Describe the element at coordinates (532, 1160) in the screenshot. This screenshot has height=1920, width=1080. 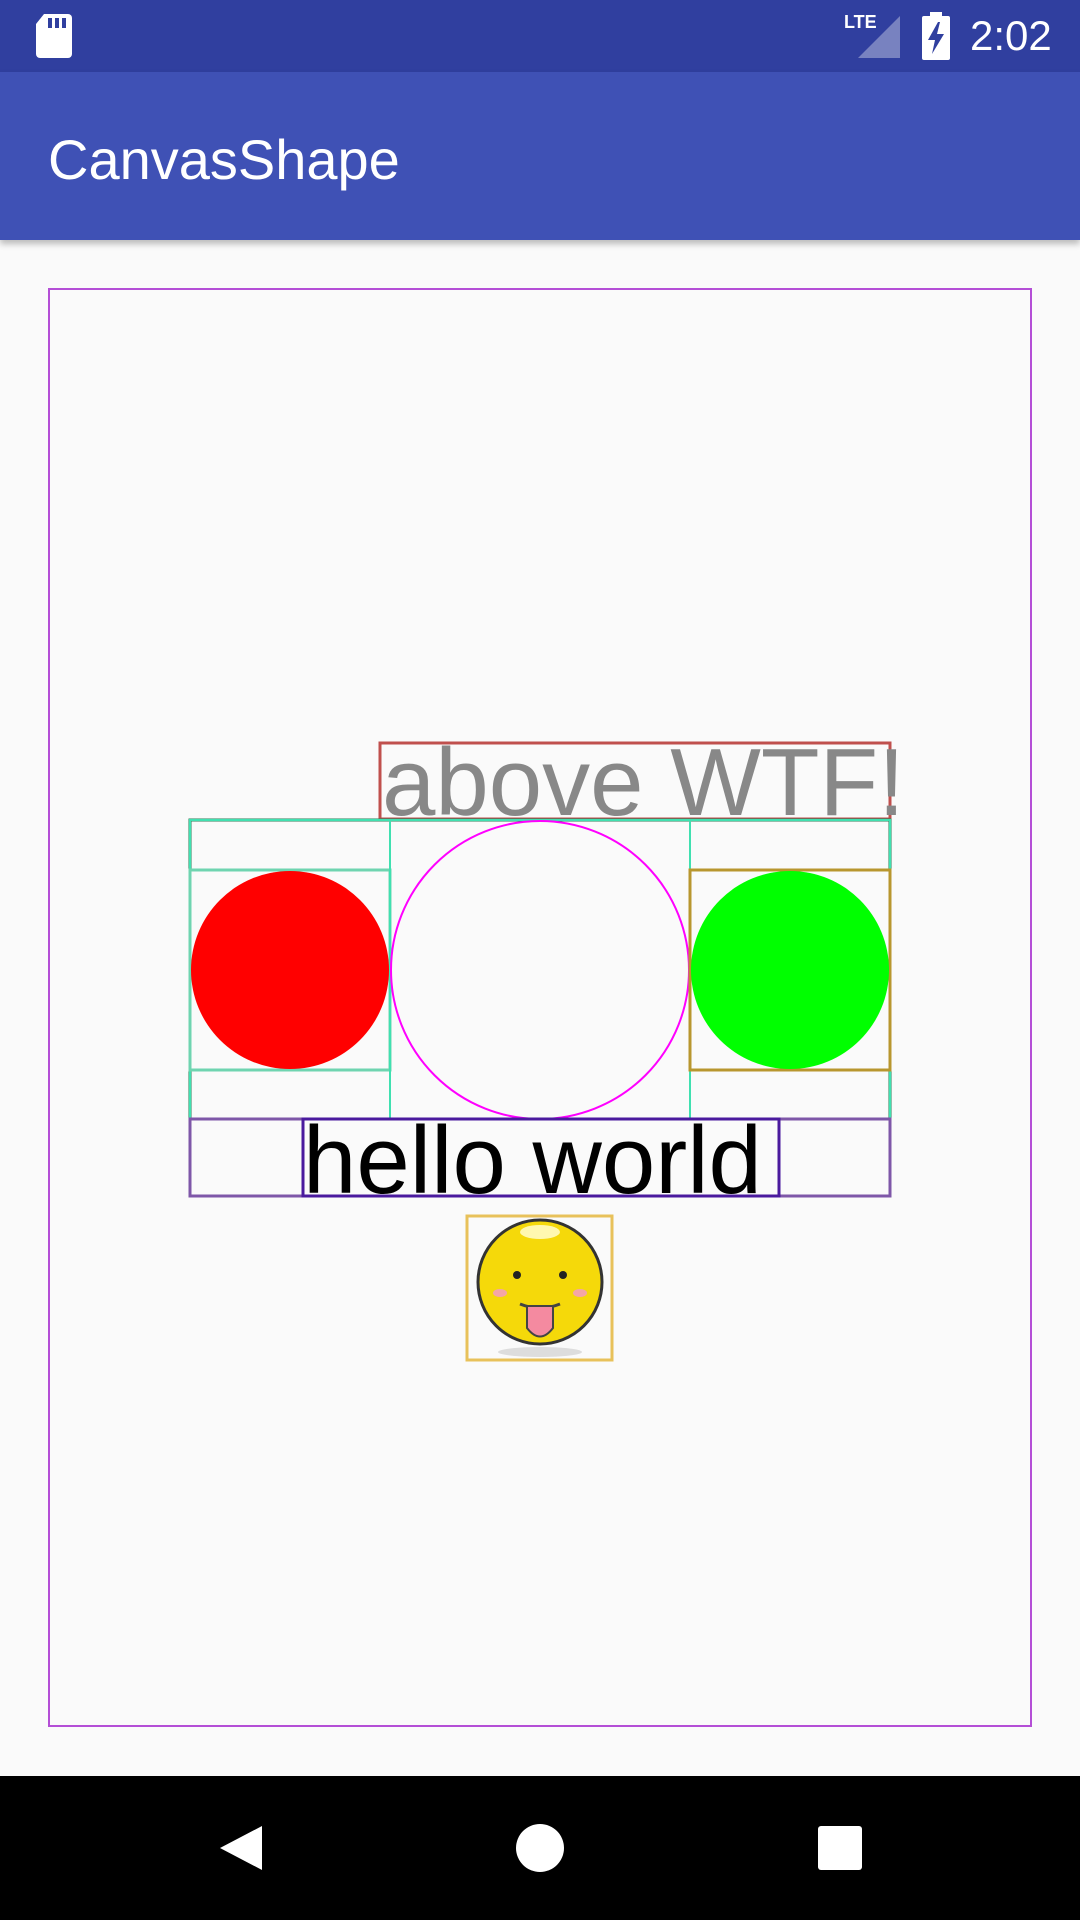
I see `bottom-text: hello world` at that location.